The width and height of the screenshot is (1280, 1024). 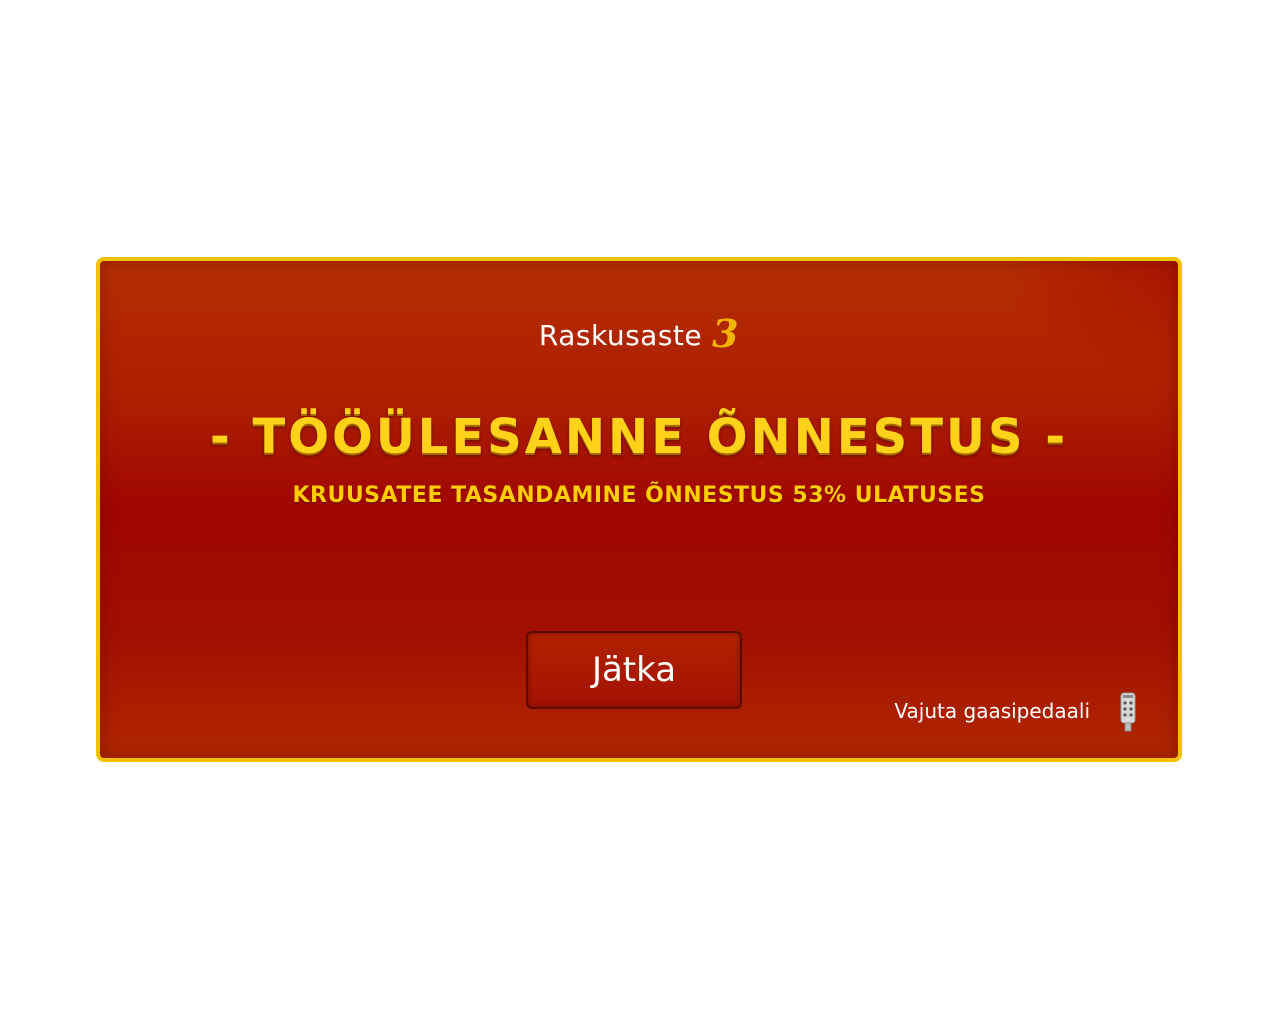 I want to click on continue-button: Jätka, so click(x=634, y=670).